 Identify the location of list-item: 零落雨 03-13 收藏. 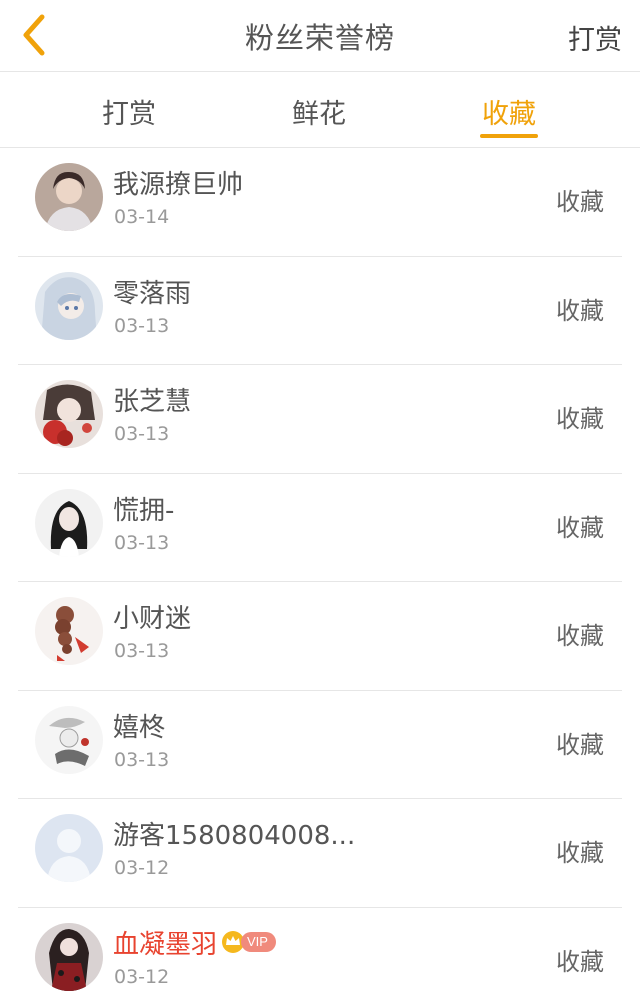
(320, 311).